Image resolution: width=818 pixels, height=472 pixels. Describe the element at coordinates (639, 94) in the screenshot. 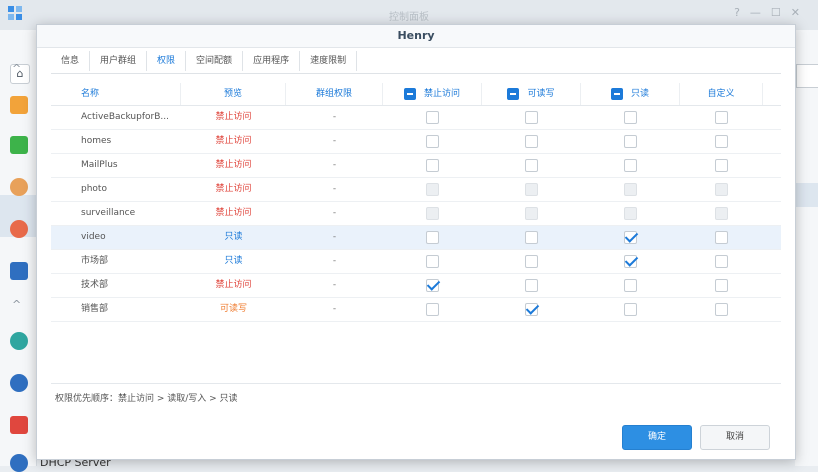

I see `read-only-header-label: 只读` at that location.